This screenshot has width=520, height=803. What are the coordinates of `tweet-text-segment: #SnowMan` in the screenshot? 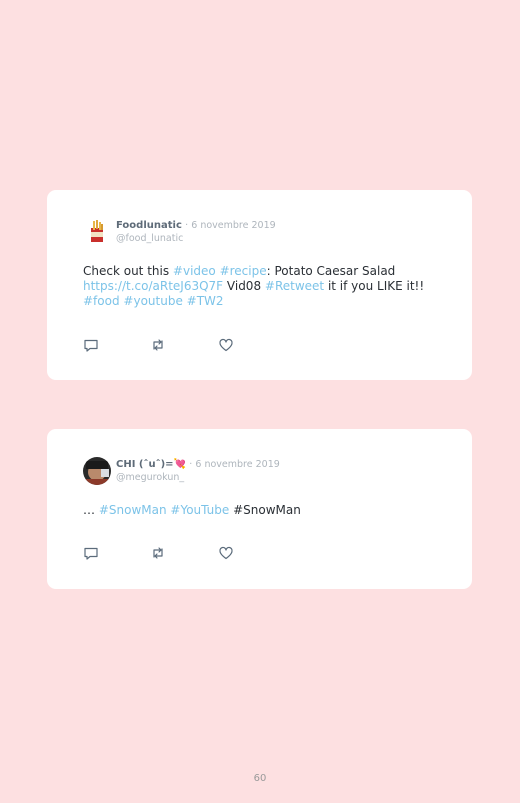 It's located at (265, 510).